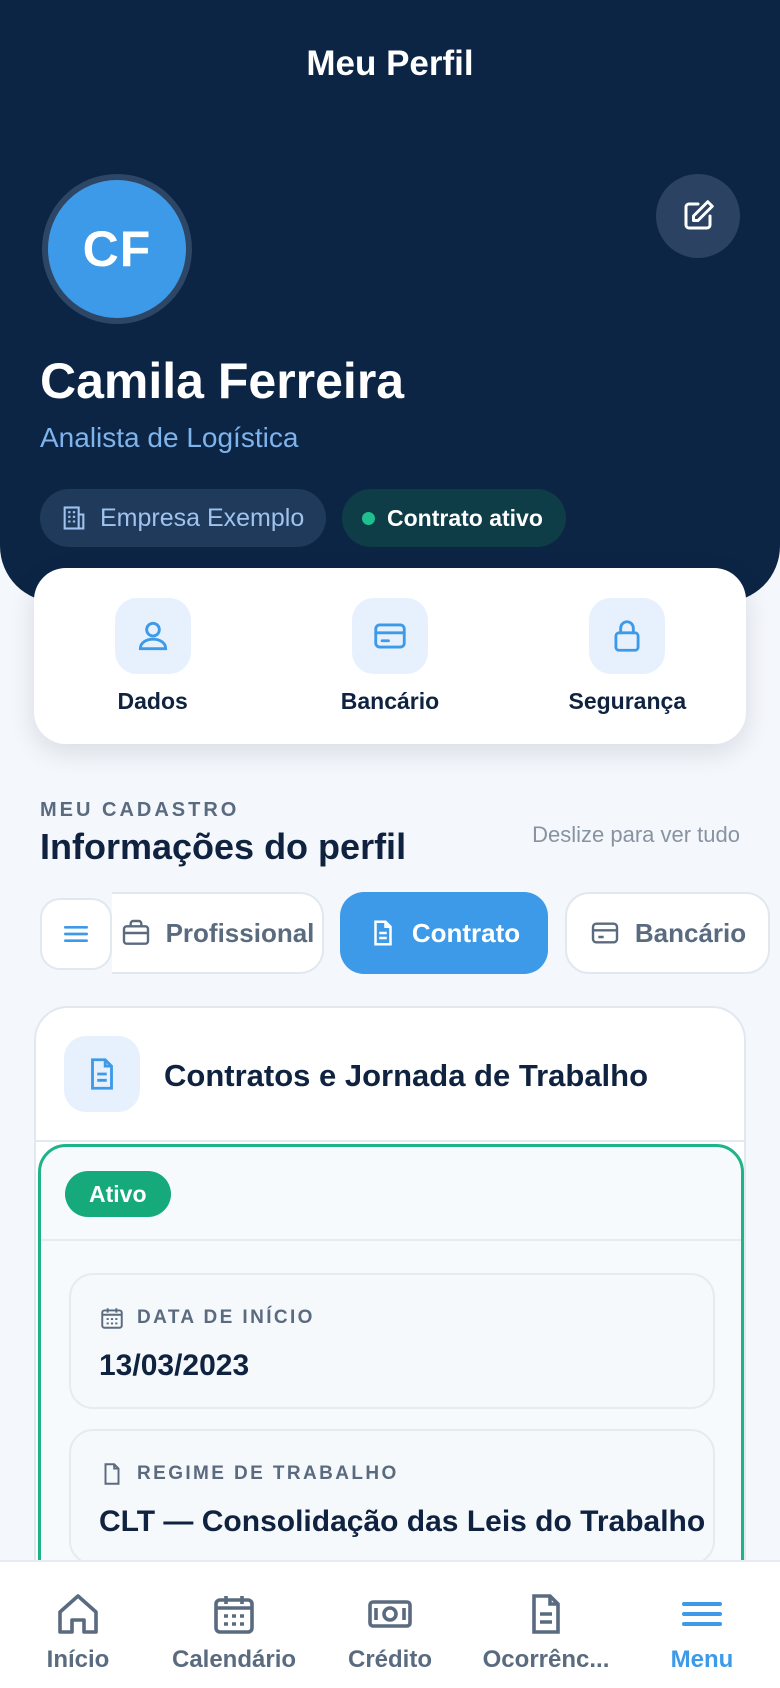 The height and width of the screenshot is (1688, 780). I want to click on money-icon, so click(390, 1614).